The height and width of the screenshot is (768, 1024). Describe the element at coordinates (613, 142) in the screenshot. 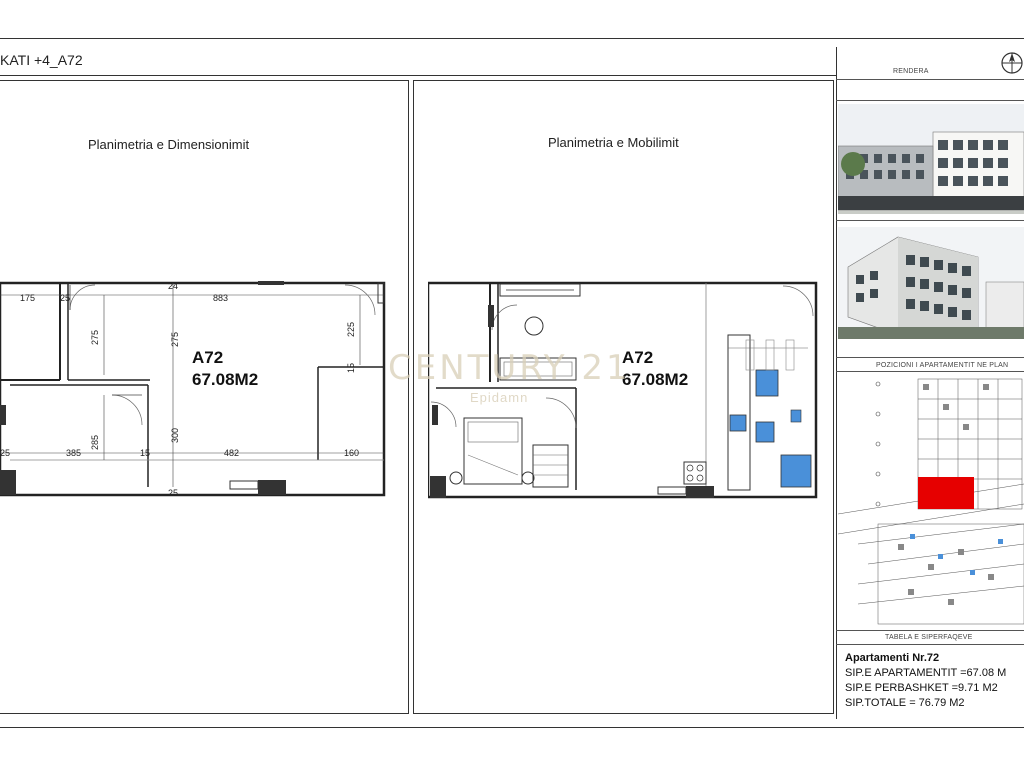

I see `furniture-plan-title: Planimetria e Mobilimit` at that location.